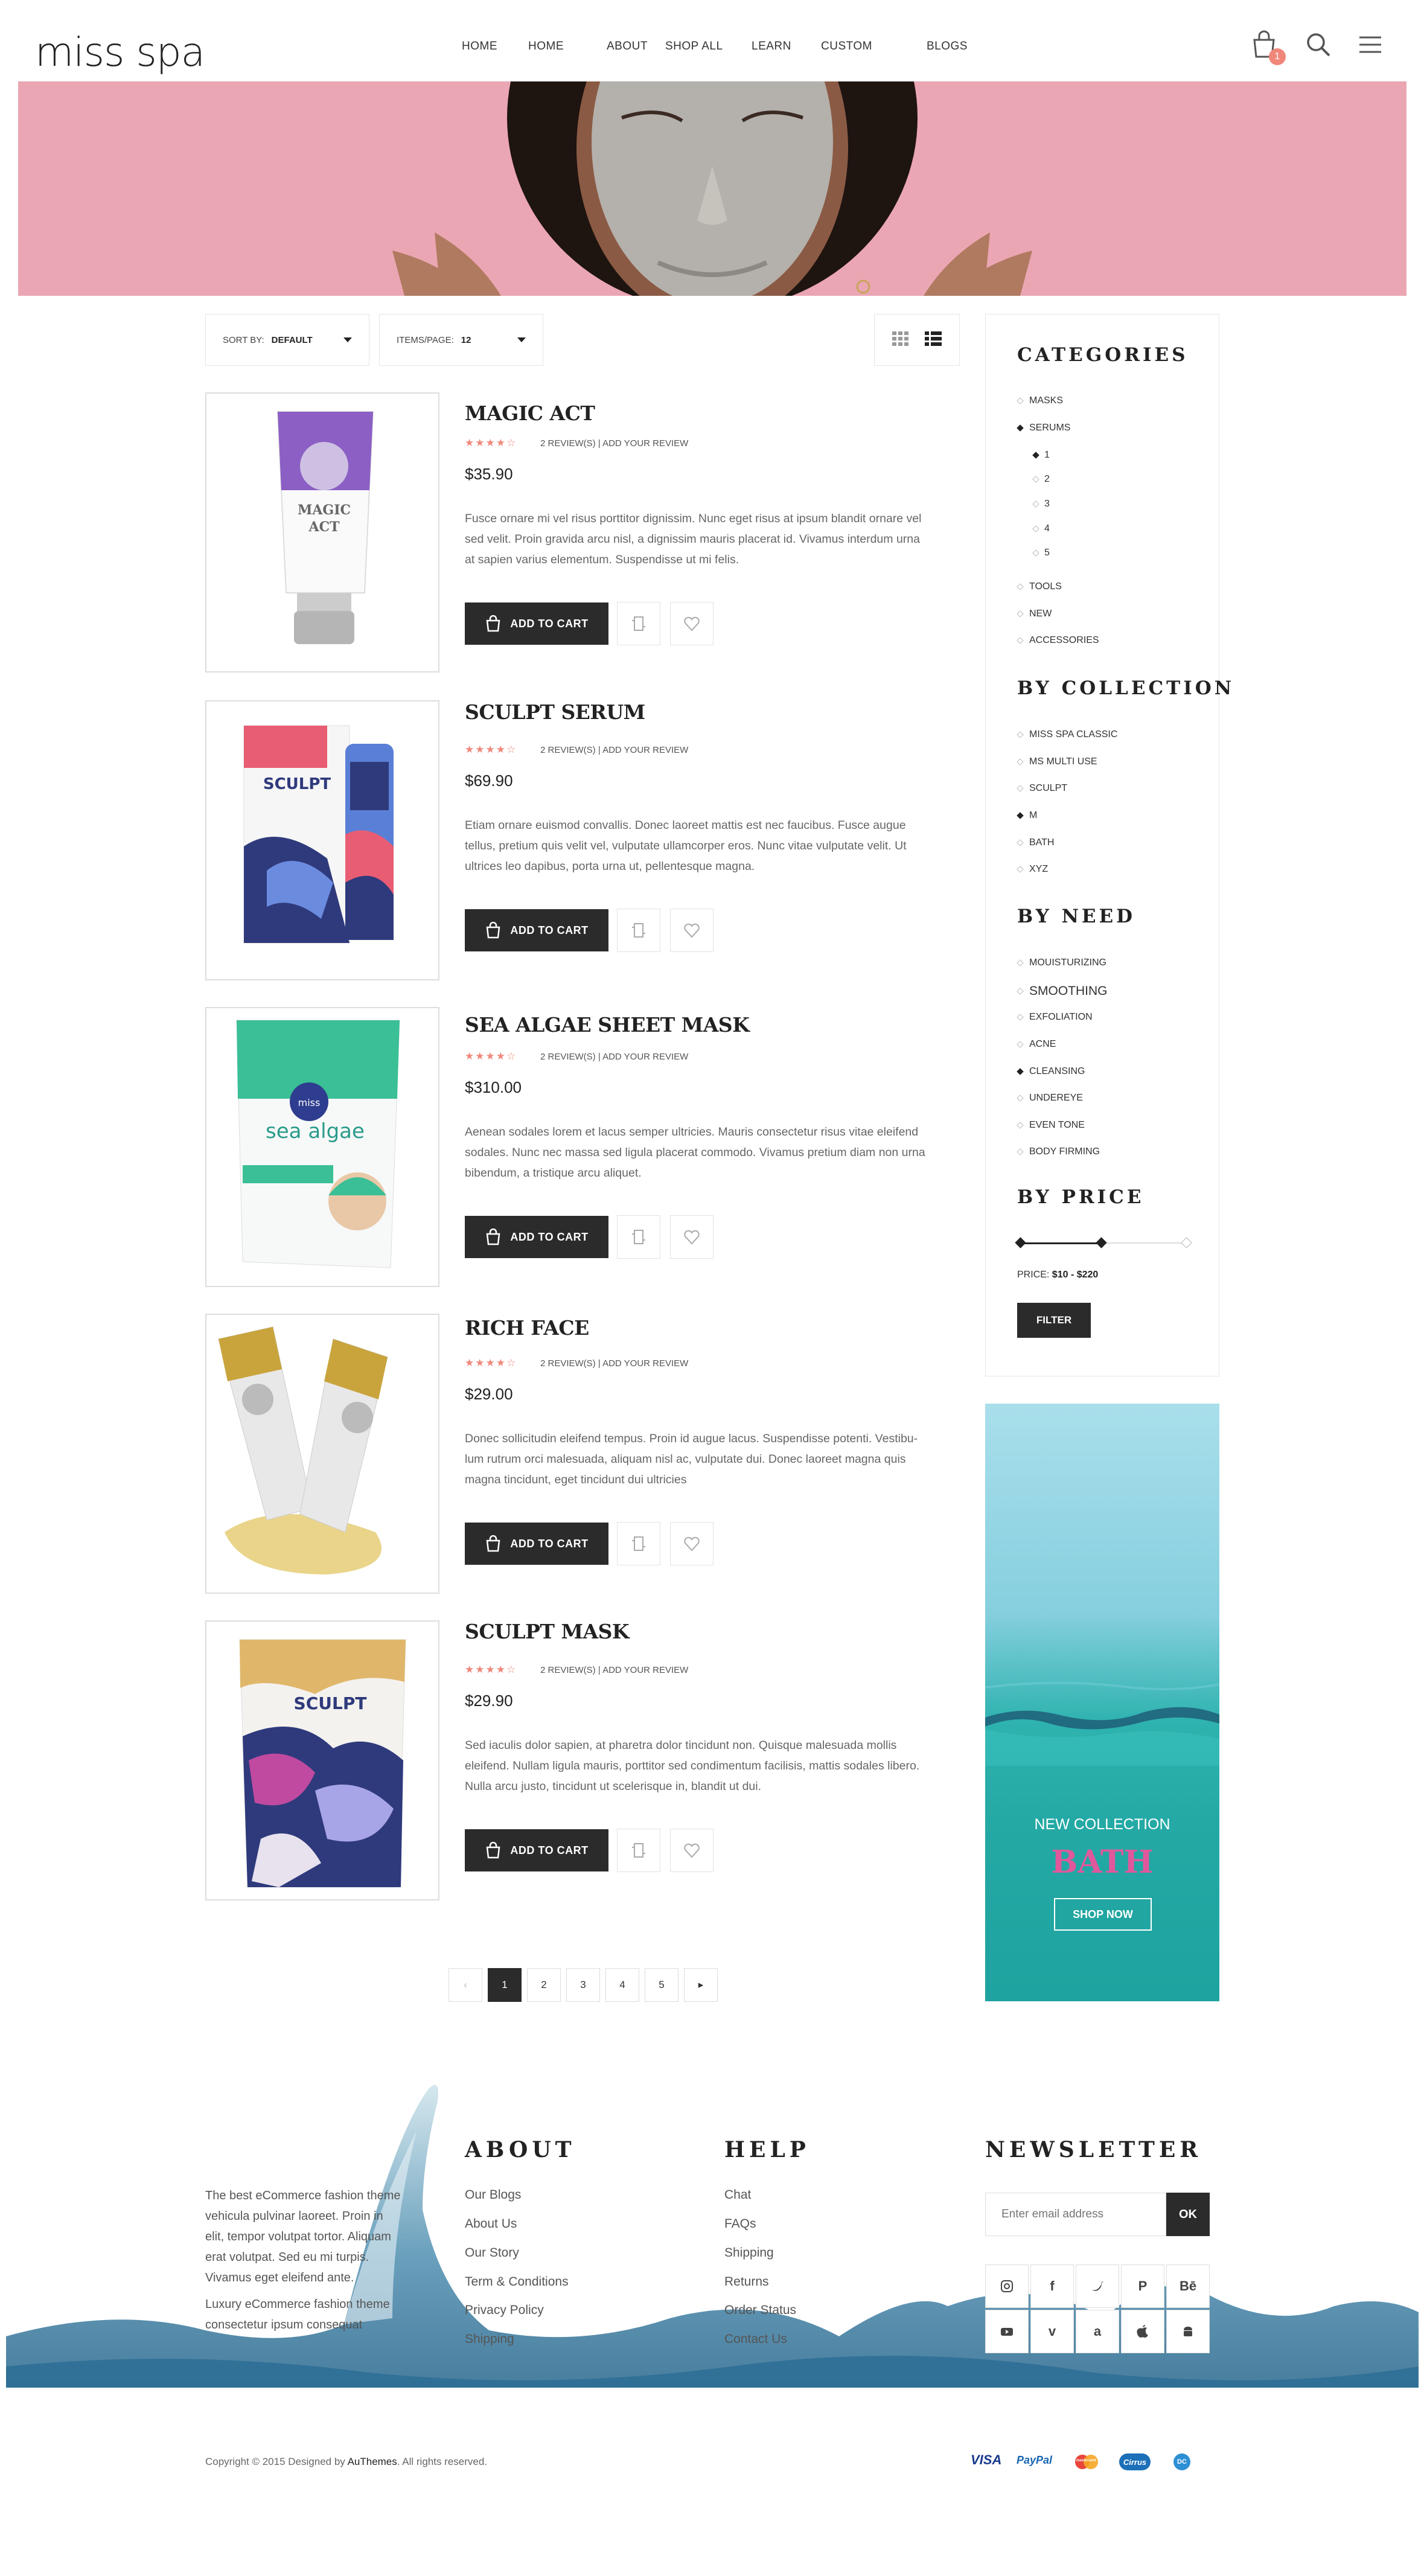 This screenshot has height=2576, width=1424. I want to click on footer-link-faqs: FAQs, so click(740, 2224).